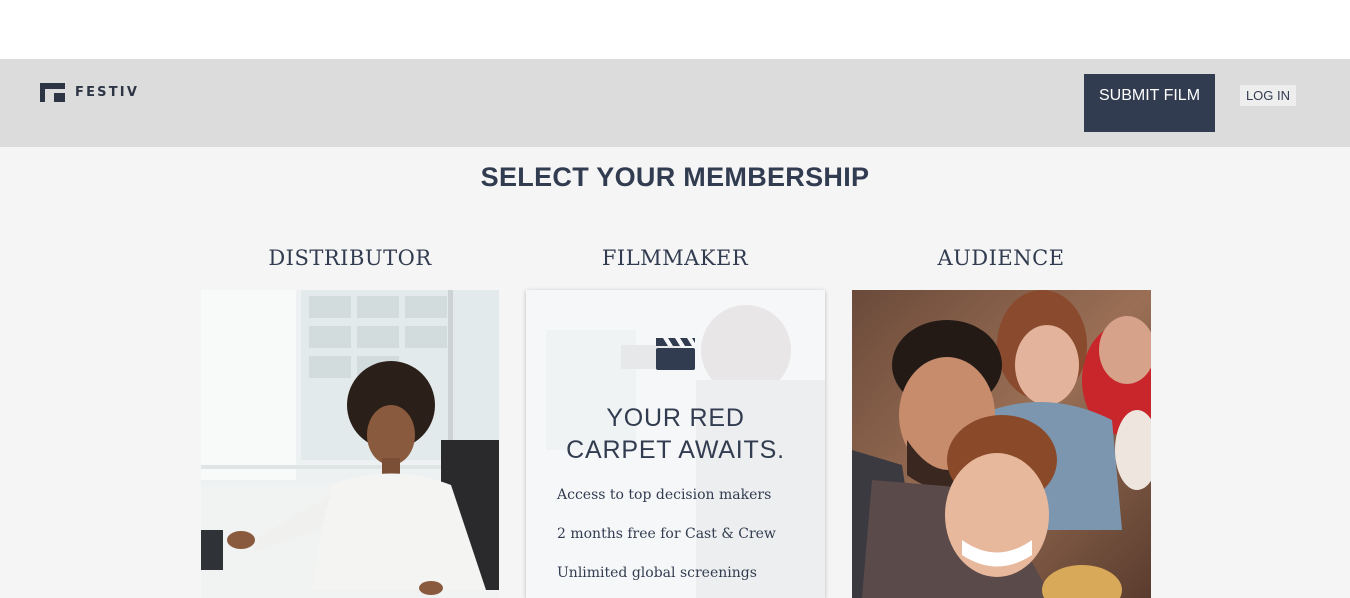 The width and height of the screenshot is (1350, 598). Describe the element at coordinates (107, 92) in the screenshot. I see `brand-name: FESTIV` at that location.